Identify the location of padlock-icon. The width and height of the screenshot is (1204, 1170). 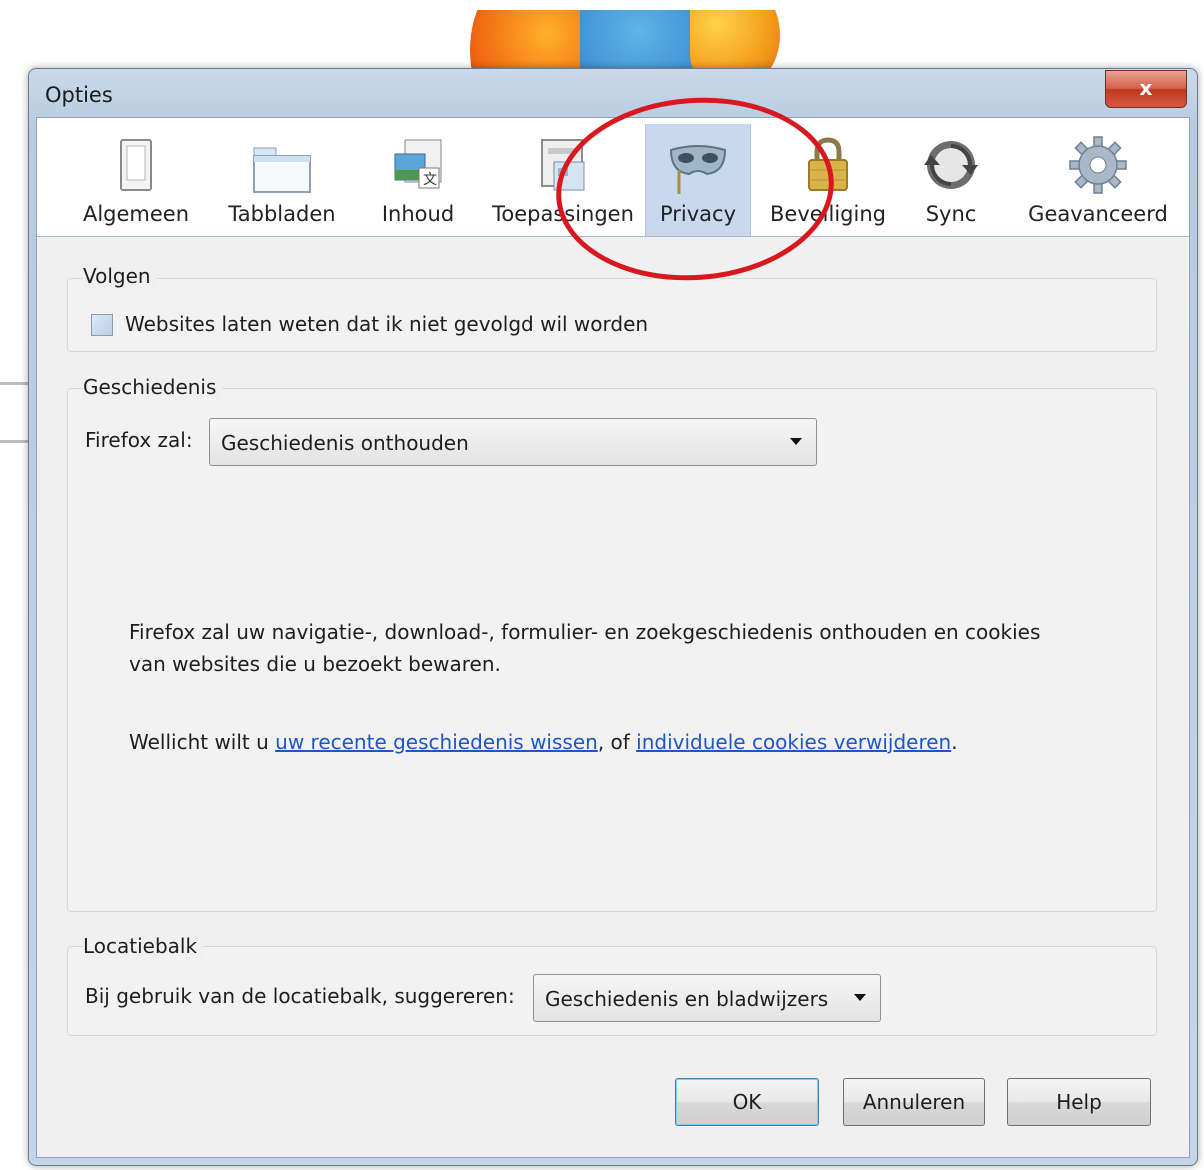
(828, 164).